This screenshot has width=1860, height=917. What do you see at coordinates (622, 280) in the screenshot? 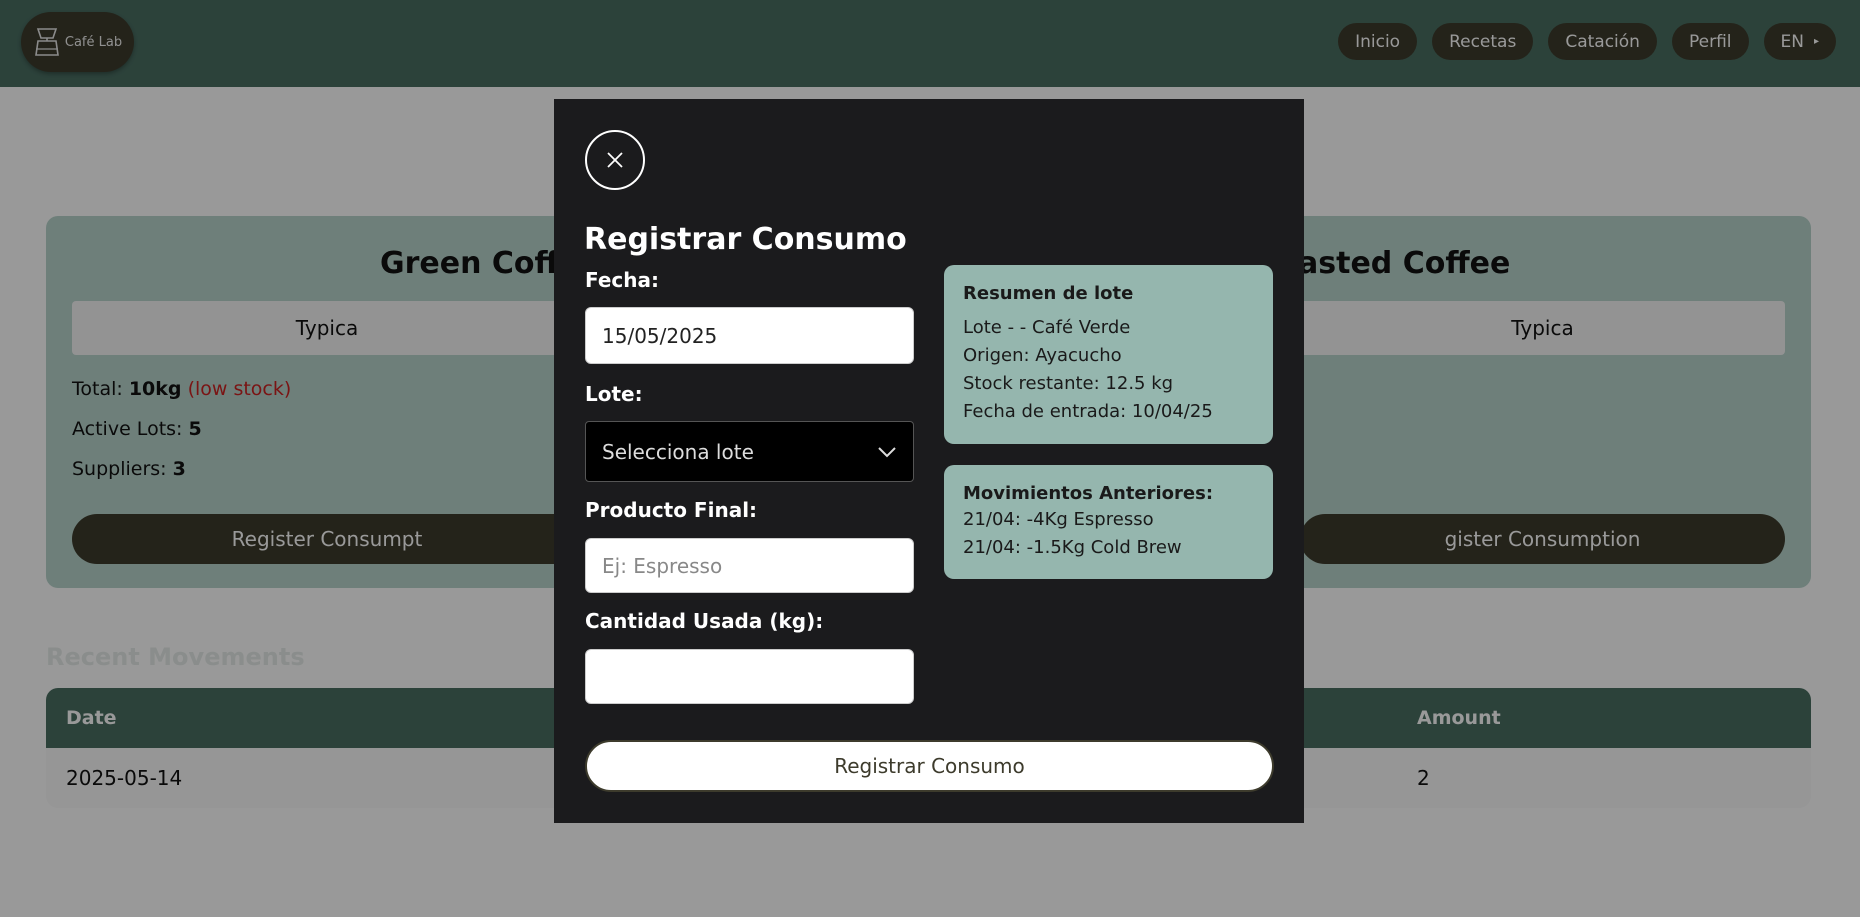
I see `fecha-label: Fecha:` at bounding box center [622, 280].